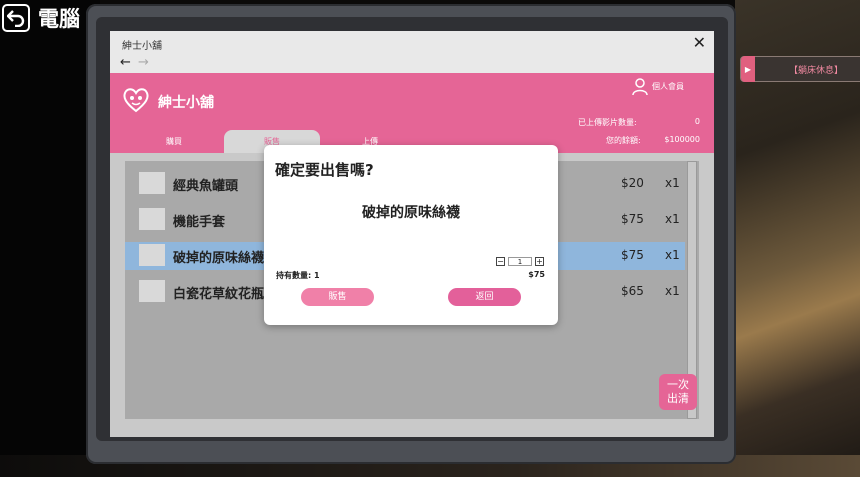 The image size is (860, 477). Describe the element at coordinates (623, 140) in the screenshot. I see `balance-label: 您的餘額:` at that location.